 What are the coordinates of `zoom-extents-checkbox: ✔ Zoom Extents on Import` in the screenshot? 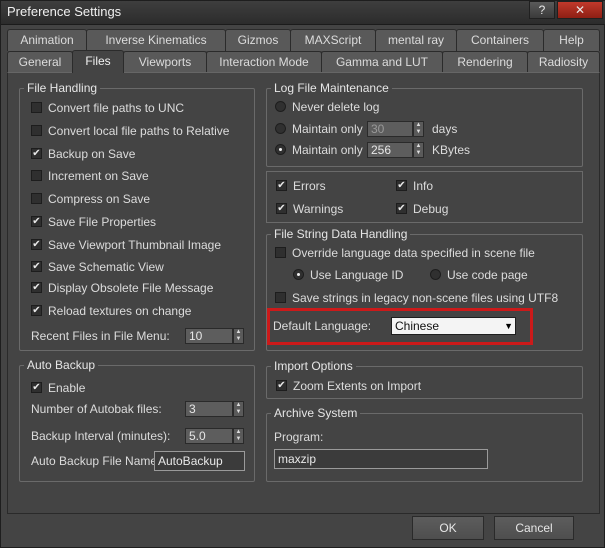 It's located at (348, 386).